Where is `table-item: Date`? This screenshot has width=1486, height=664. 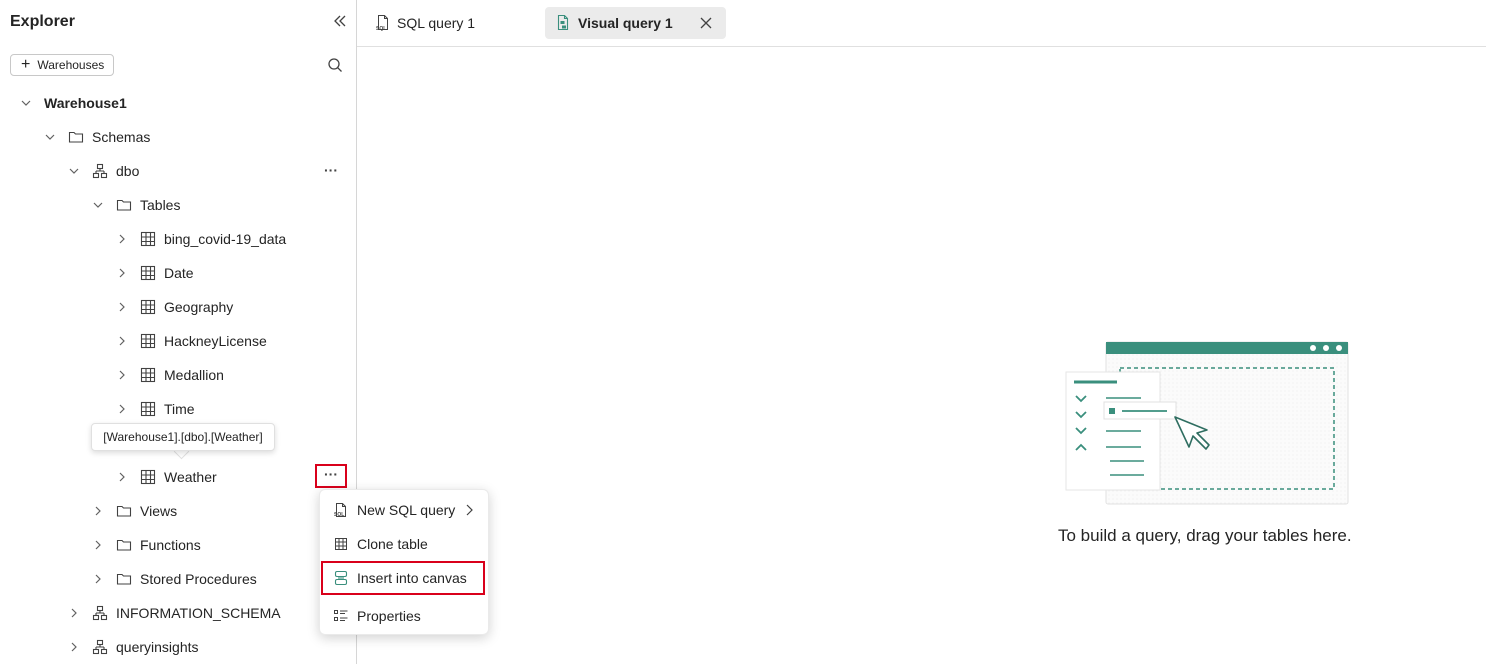 table-item: Date is located at coordinates (155, 273).